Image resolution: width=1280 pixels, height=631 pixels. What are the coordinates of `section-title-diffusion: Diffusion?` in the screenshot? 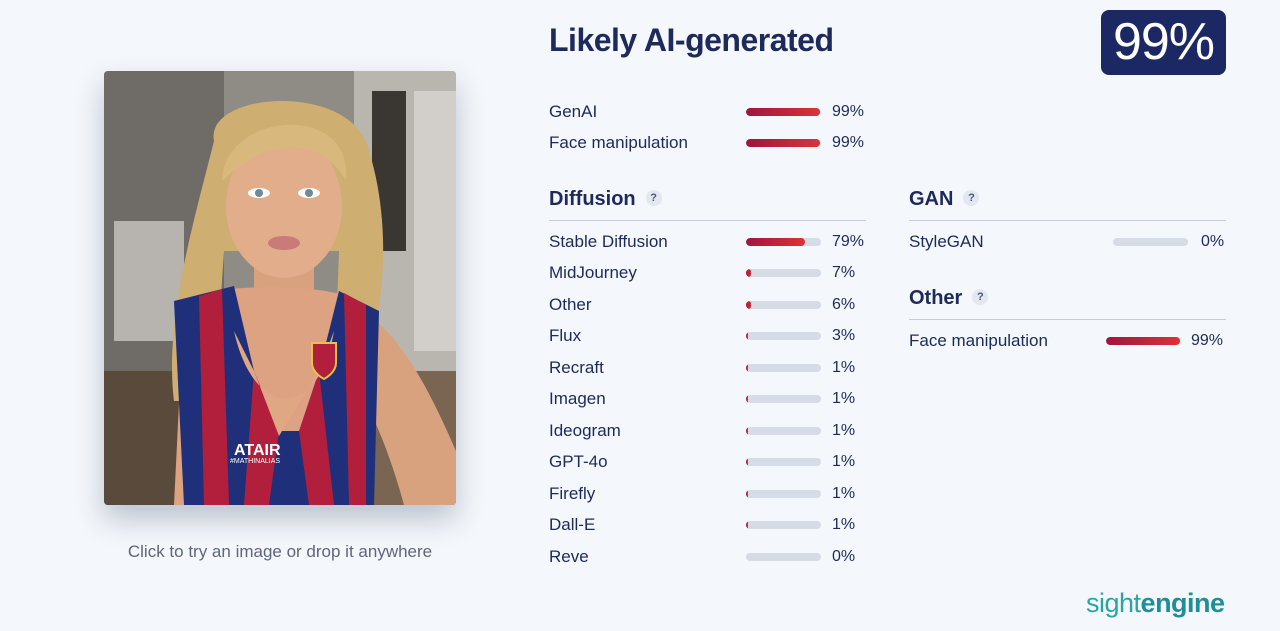 It's located at (605, 199).